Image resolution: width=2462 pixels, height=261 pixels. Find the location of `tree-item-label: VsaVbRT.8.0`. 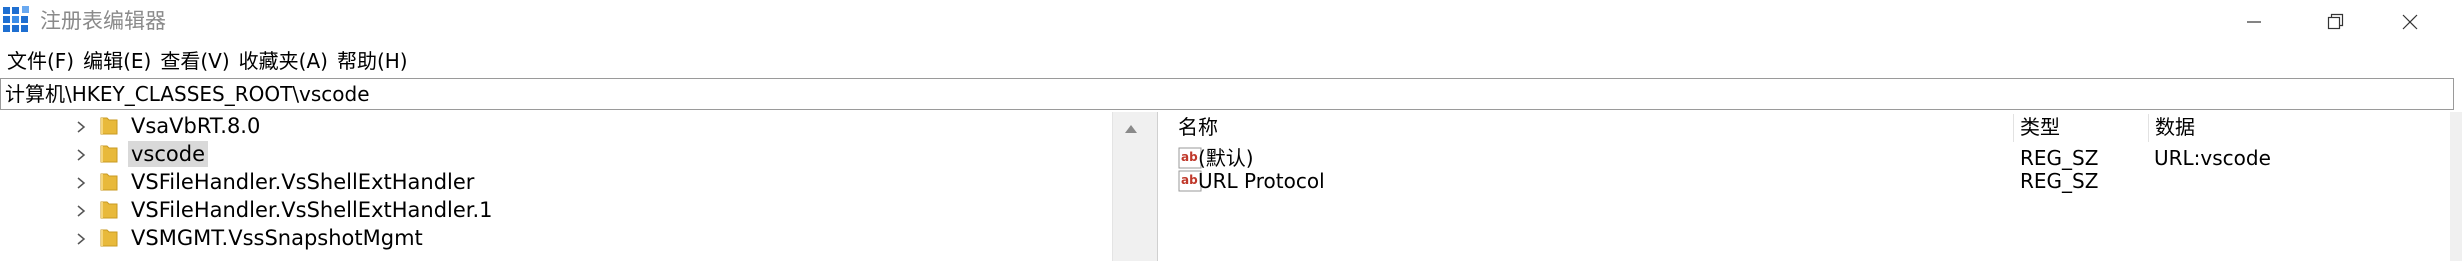

tree-item-label: VsaVbRT.8.0 is located at coordinates (195, 126).